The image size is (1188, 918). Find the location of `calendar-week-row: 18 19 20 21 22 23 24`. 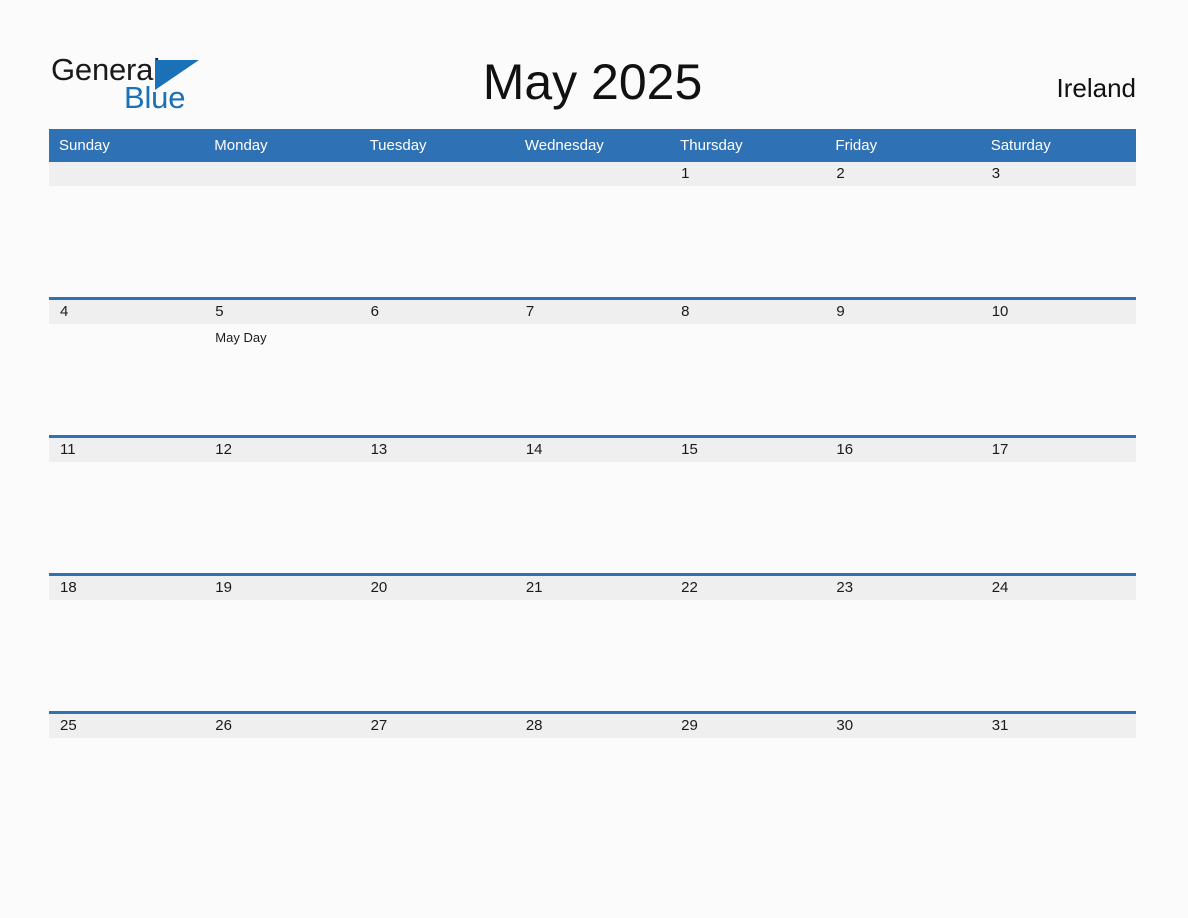

calendar-week-row: 18 19 20 21 22 23 24 is located at coordinates (592, 642).